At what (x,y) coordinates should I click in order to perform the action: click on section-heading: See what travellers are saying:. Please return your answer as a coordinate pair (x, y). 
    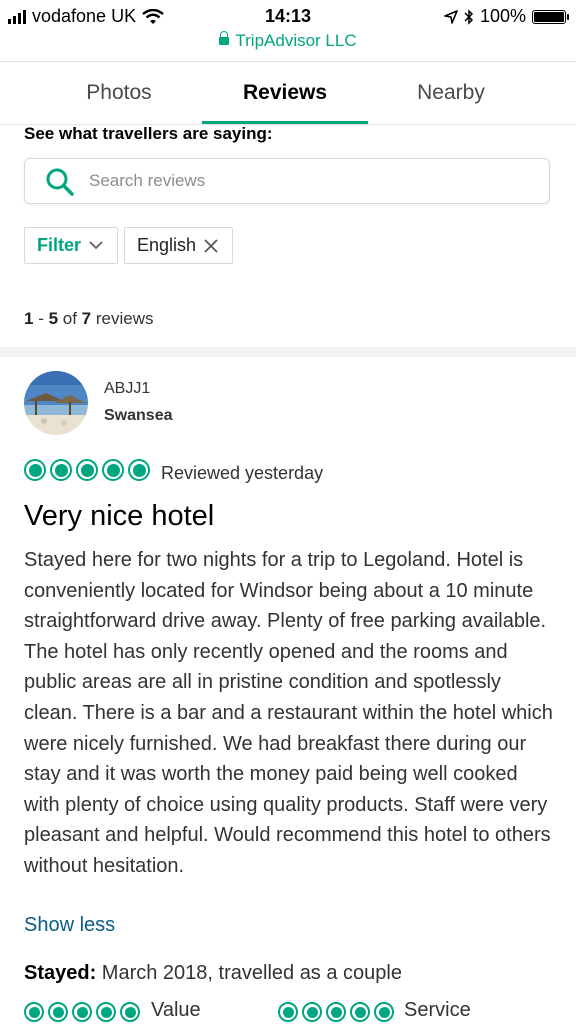
    Looking at the image, I should click on (148, 133).